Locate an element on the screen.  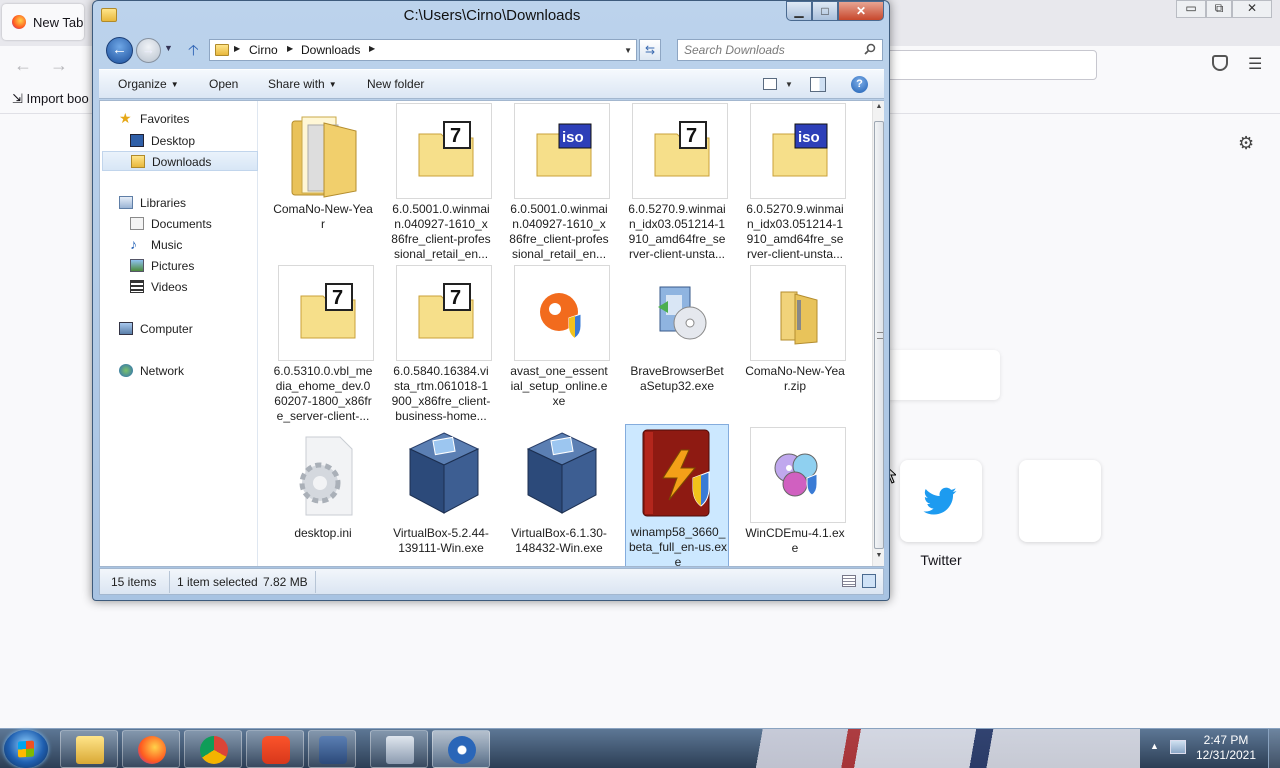
file-name: BraveBrowserBetaSetup32.exe is located at coordinates (677, 378).